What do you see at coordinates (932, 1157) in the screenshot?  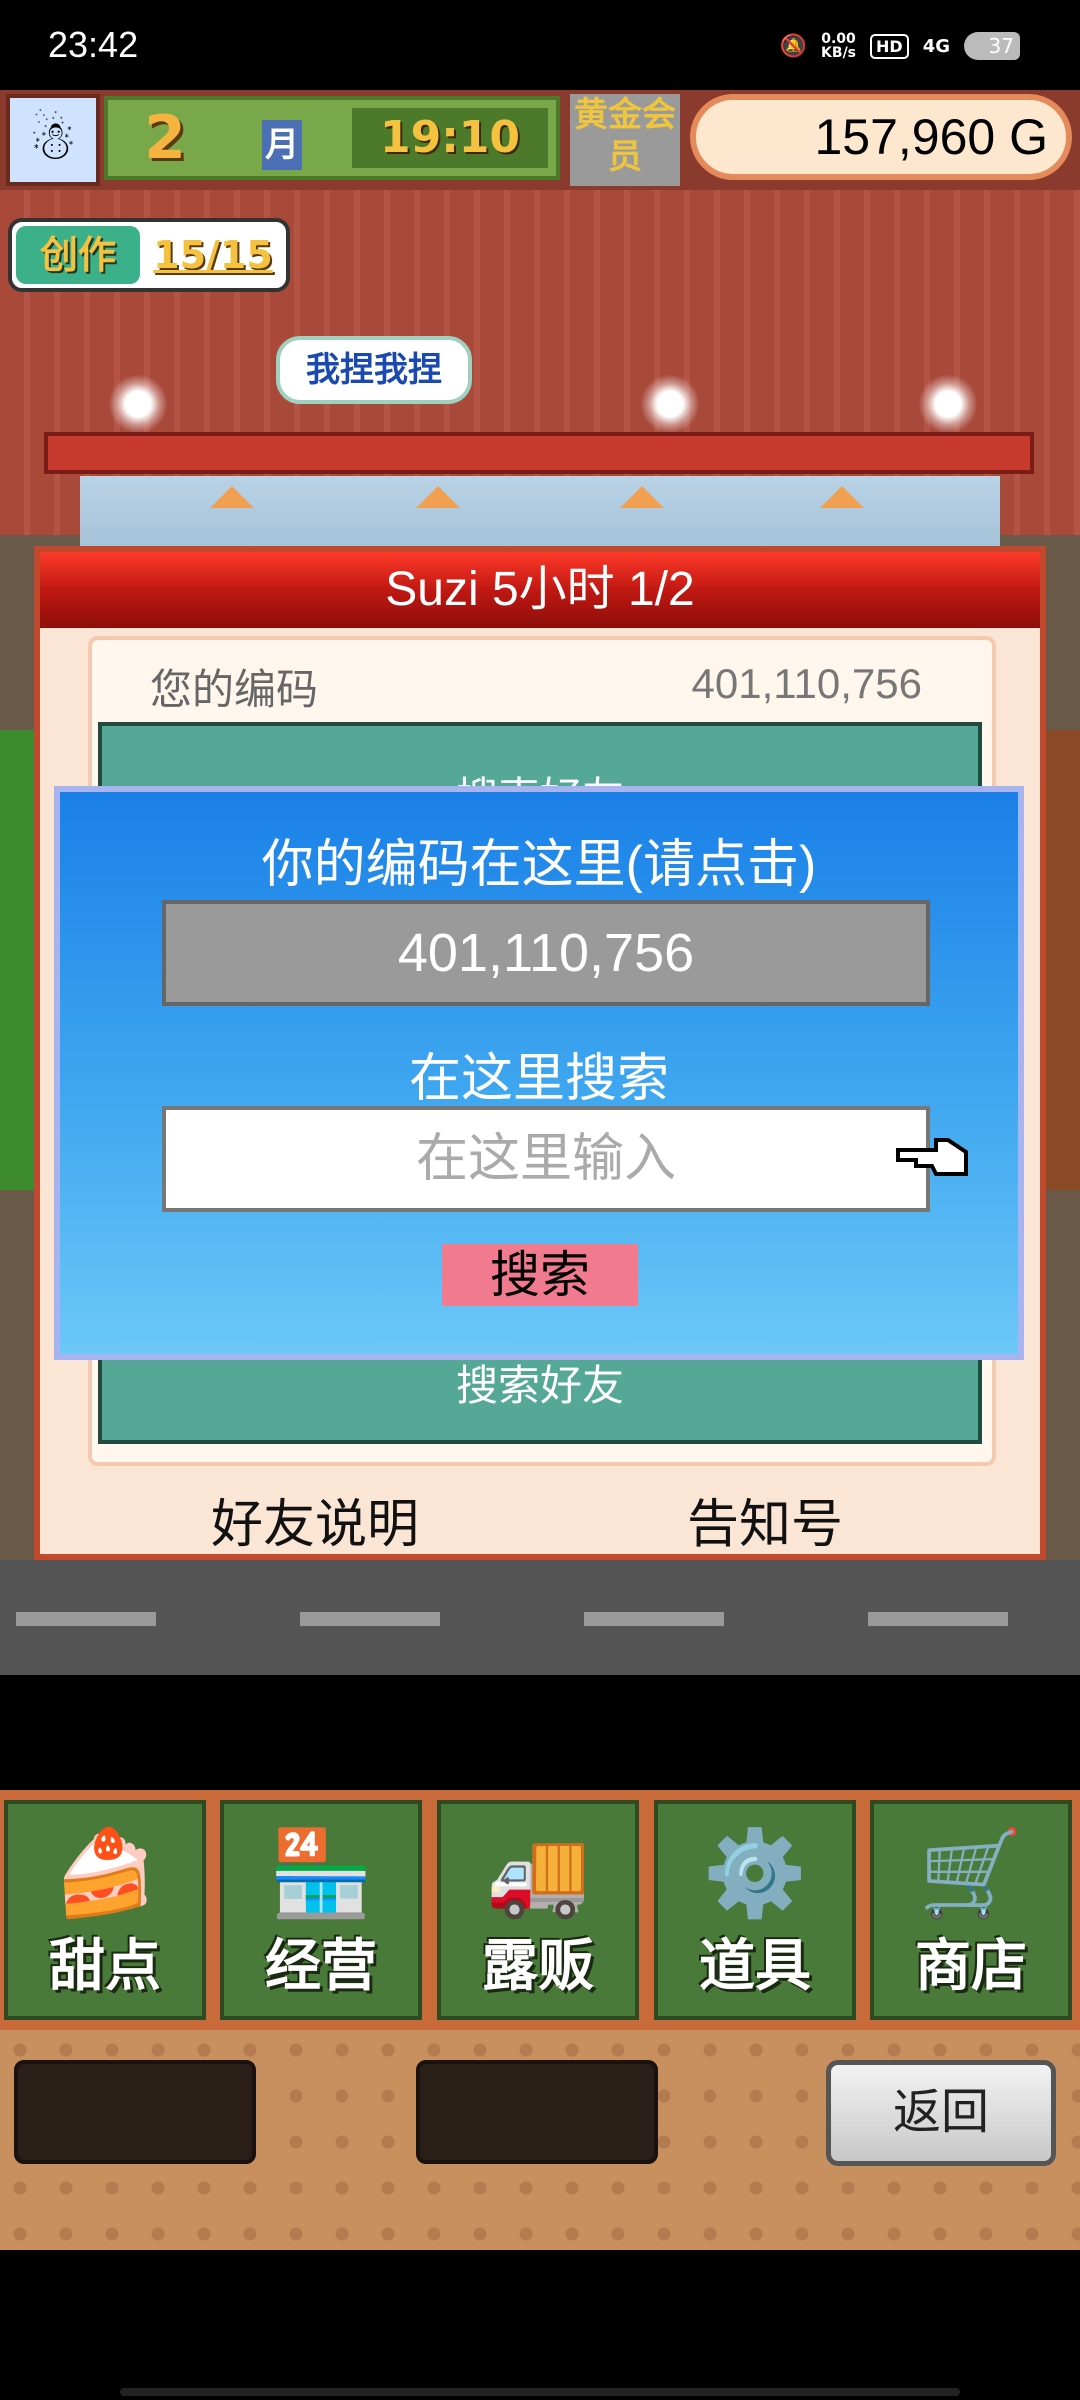 I see `pointing-hand-icon` at bounding box center [932, 1157].